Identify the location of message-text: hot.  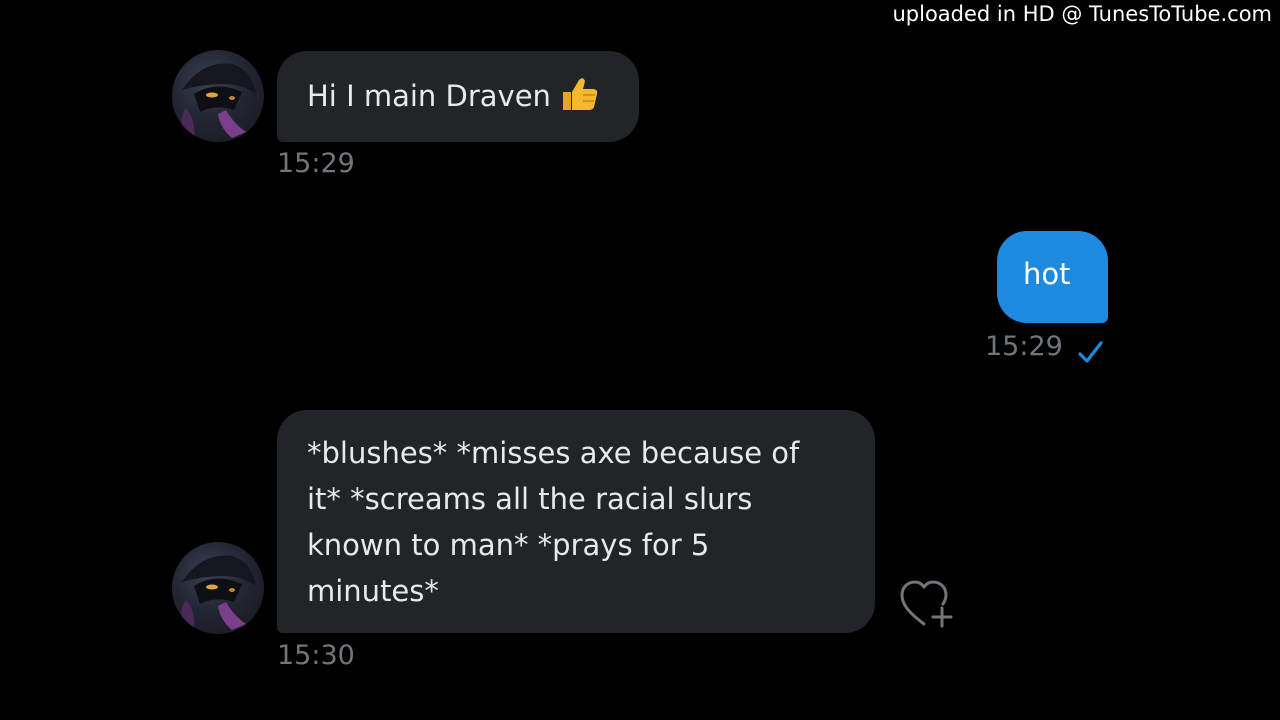
(1047, 274).